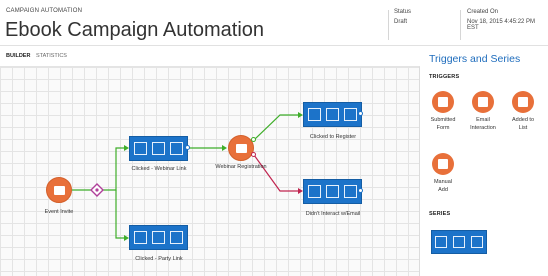 This screenshot has height=276, width=548. I want to click on trigger-label: Add, so click(443, 190).